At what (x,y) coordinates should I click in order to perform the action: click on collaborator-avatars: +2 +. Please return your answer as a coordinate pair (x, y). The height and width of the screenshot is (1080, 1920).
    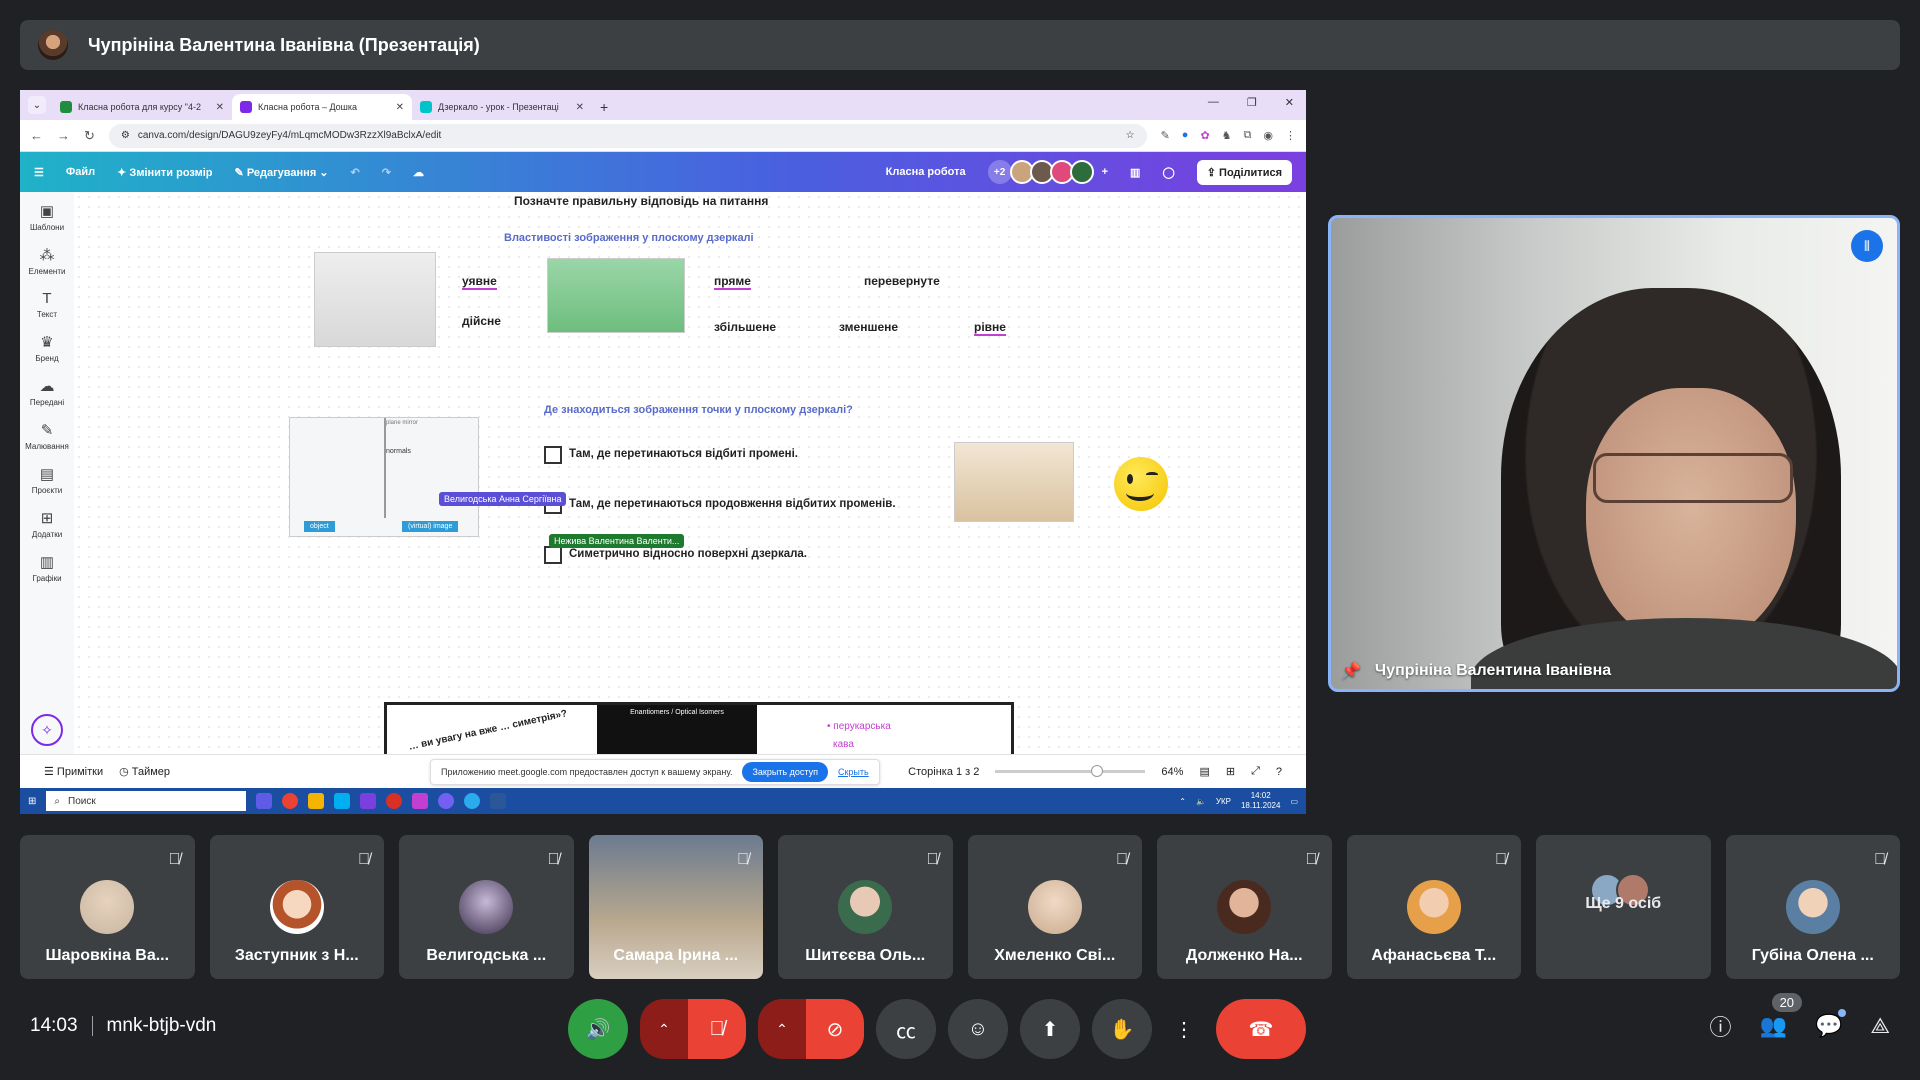
    Looking at the image, I should click on (1047, 172).